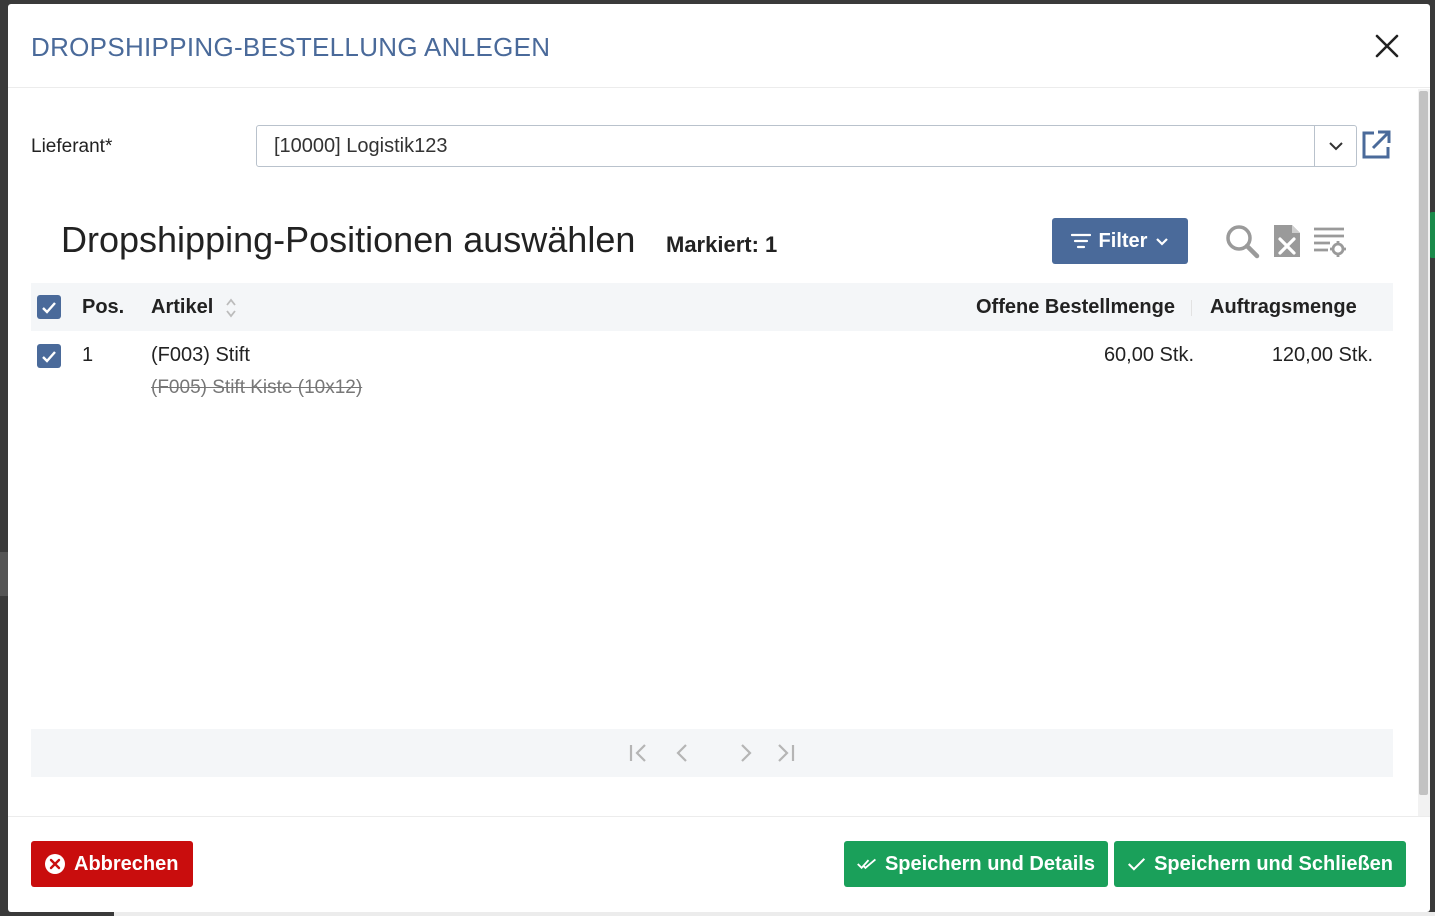 The width and height of the screenshot is (1435, 916). Describe the element at coordinates (866, 864) in the screenshot. I see `double-check-icon` at that location.